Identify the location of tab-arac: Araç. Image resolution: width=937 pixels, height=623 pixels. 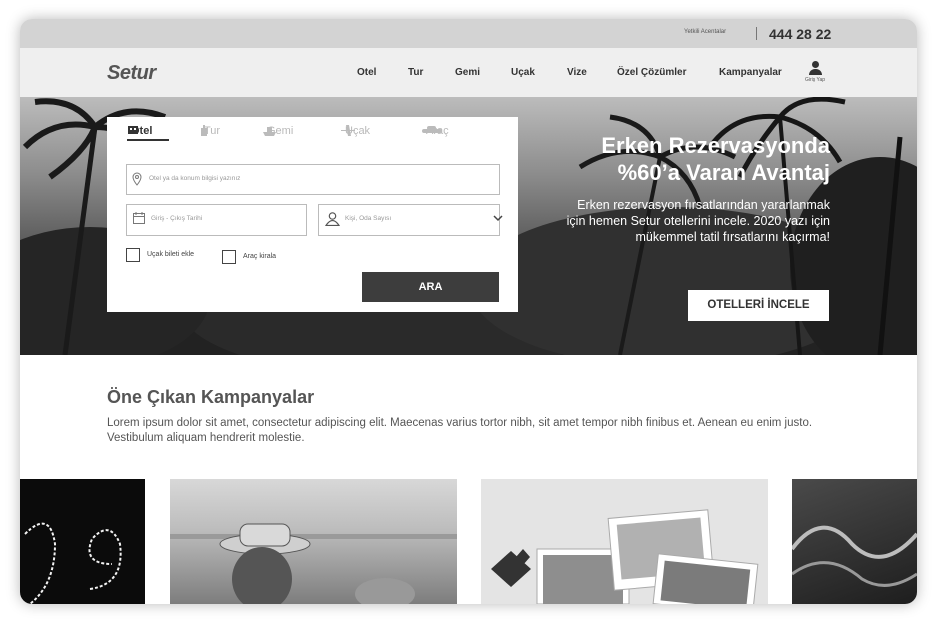
(435, 131).